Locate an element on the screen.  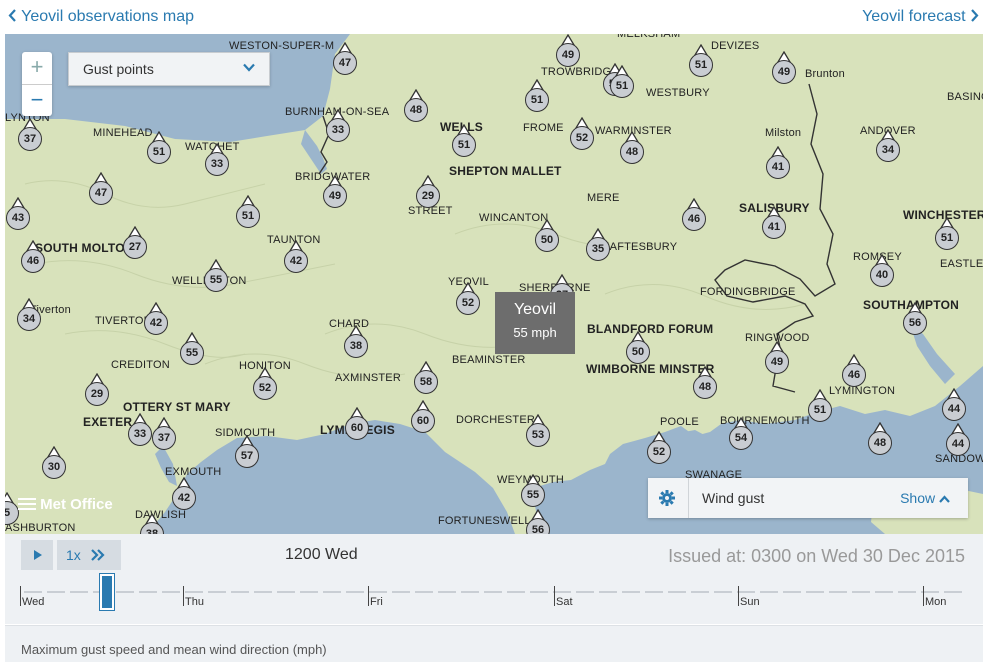
legend-show-toggle: Show is located at coordinates (925, 498).